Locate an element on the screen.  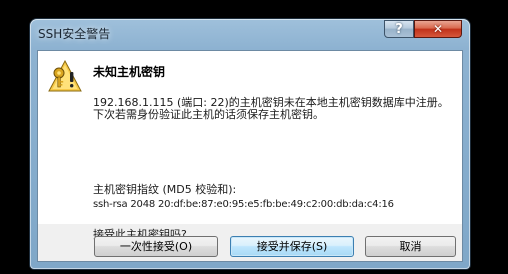
warning-key-icon is located at coordinates (65, 76).